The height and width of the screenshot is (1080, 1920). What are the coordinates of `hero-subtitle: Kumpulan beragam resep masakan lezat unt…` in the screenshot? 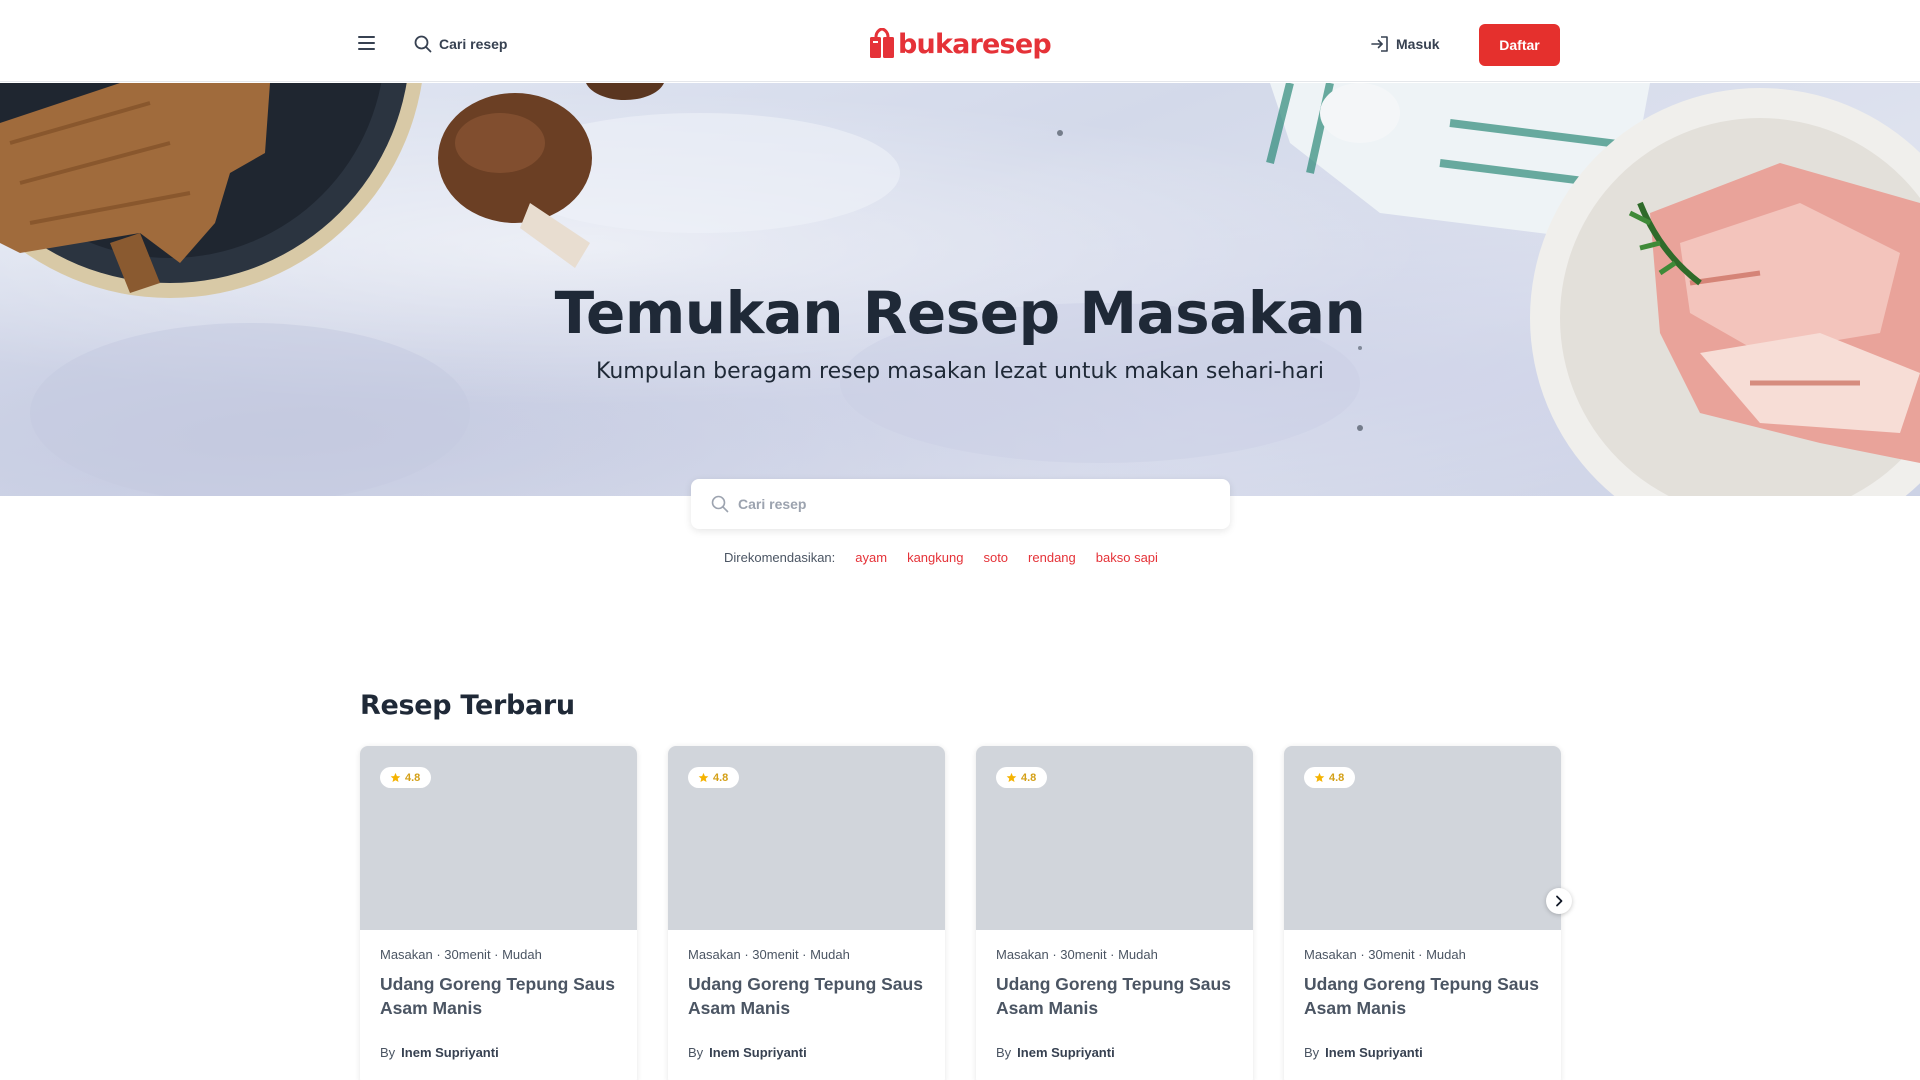 It's located at (960, 371).